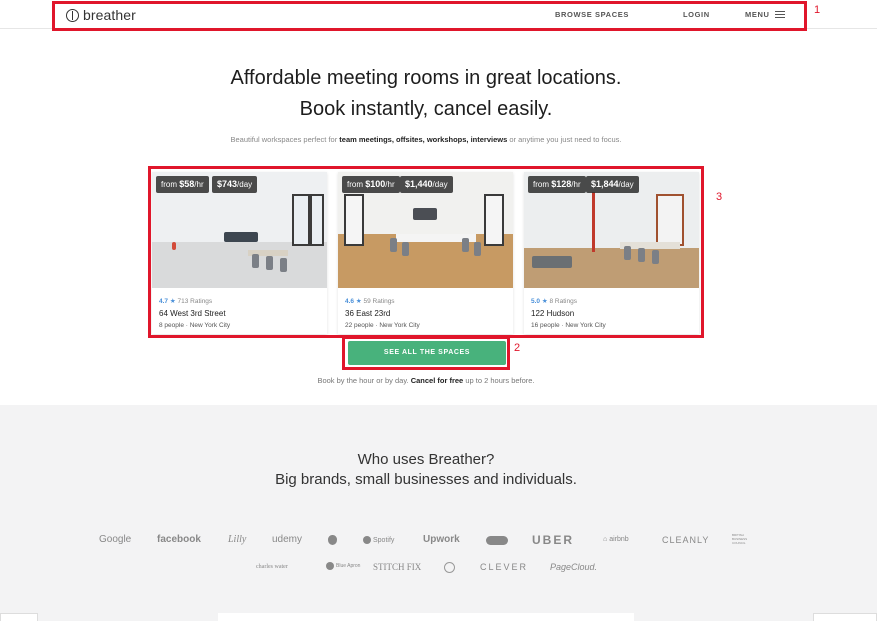  What do you see at coordinates (397, 567) in the screenshot?
I see `stitch-fix-logo: STITCH FIX` at bounding box center [397, 567].